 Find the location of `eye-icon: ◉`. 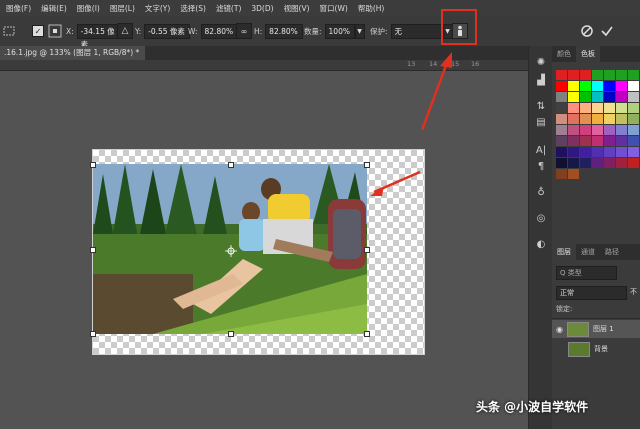

eye-icon: ◉ is located at coordinates (559, 329).